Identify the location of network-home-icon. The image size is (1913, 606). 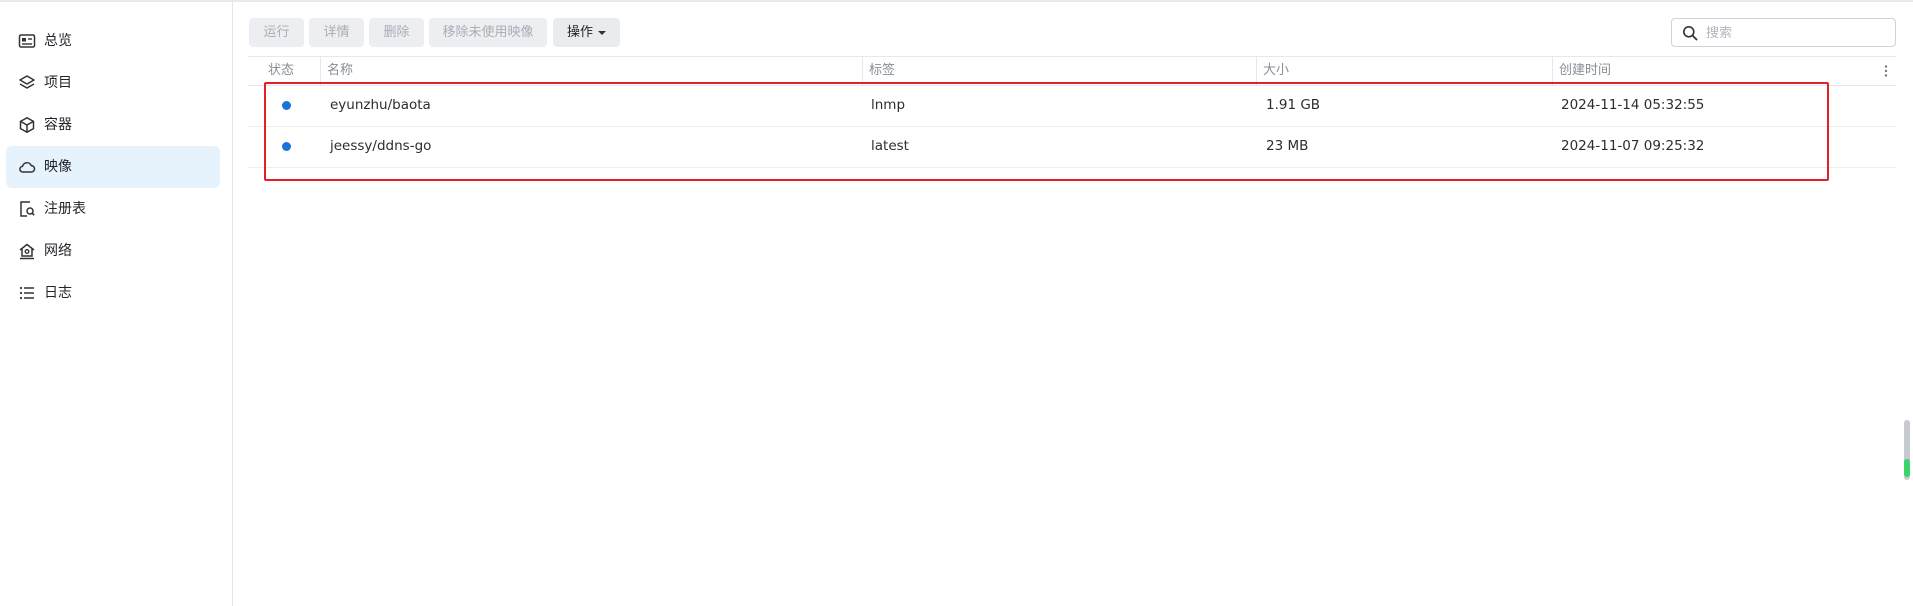
(27, 251).